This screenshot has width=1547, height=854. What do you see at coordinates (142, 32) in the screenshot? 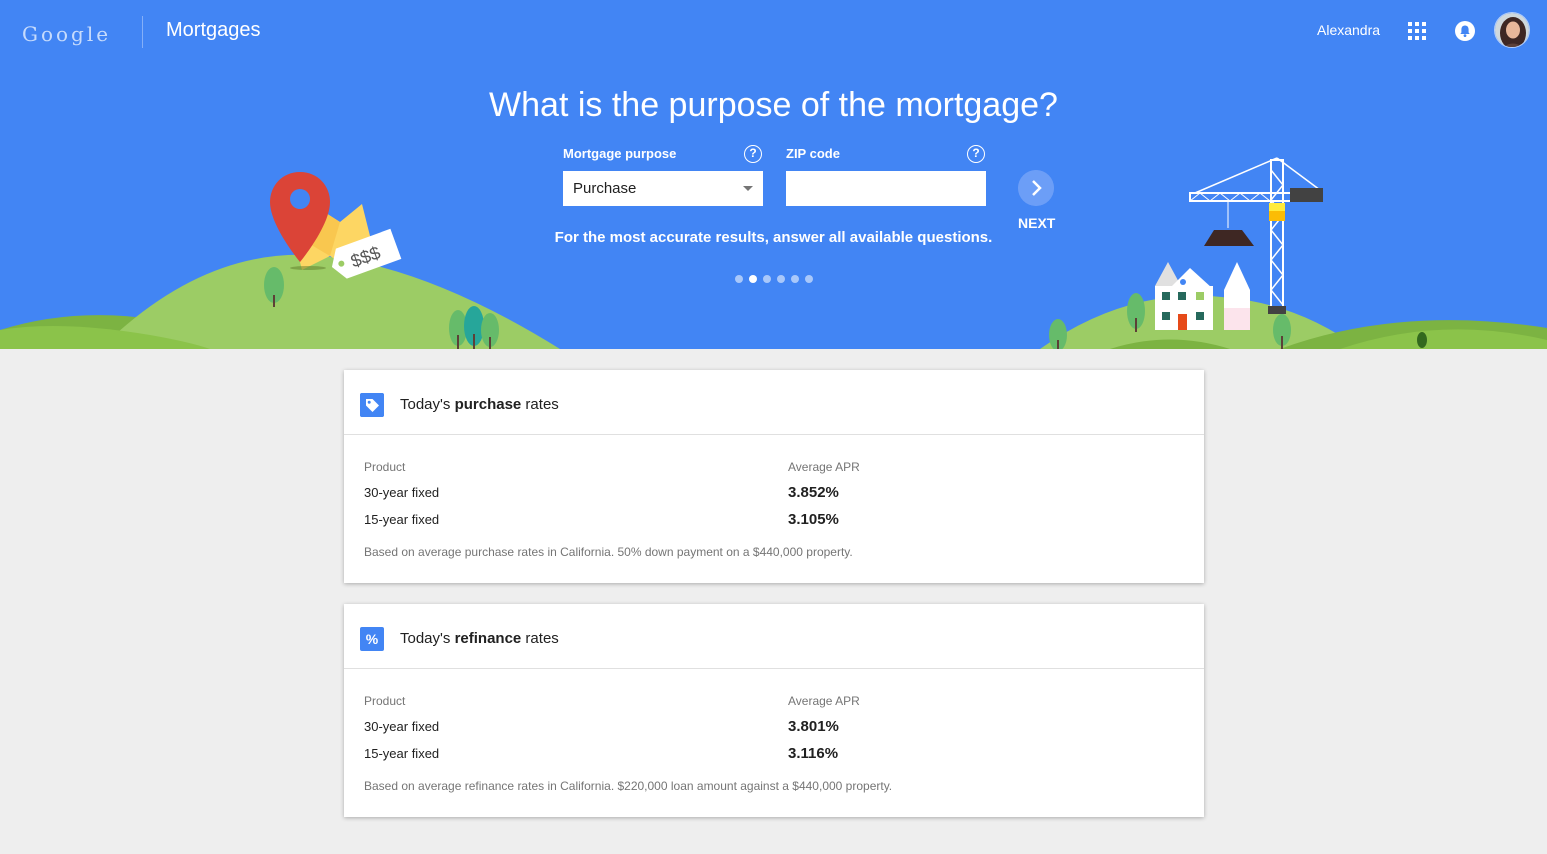
I see `header-divider` at bounding box center [142, 32].